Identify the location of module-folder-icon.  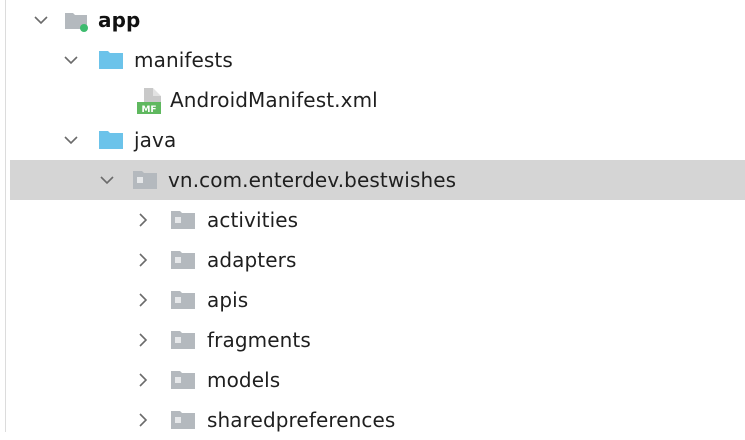
(76, 20).